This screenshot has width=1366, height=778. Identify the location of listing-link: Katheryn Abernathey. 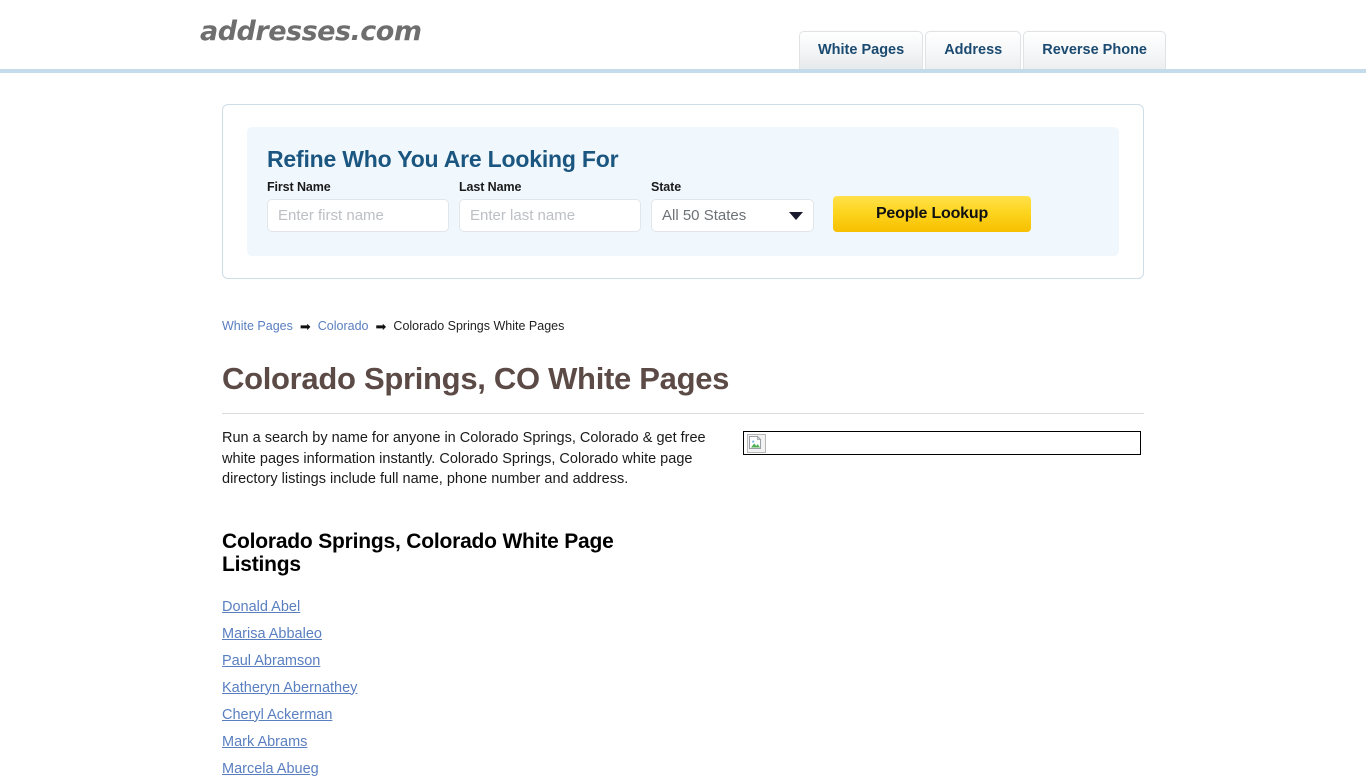
(289, 688).